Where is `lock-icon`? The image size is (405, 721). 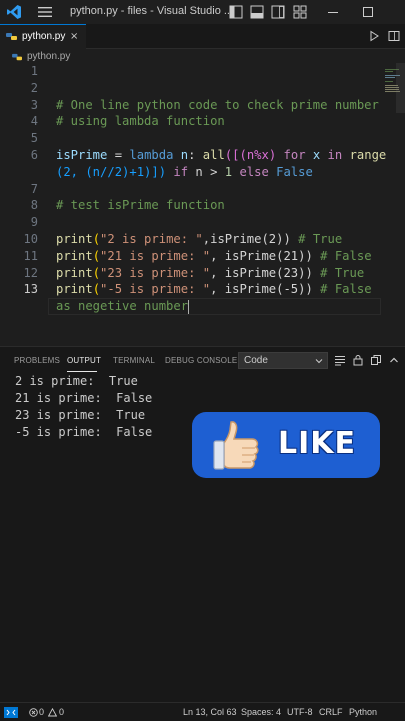
lock-icon is located at coordinates (358, 360).